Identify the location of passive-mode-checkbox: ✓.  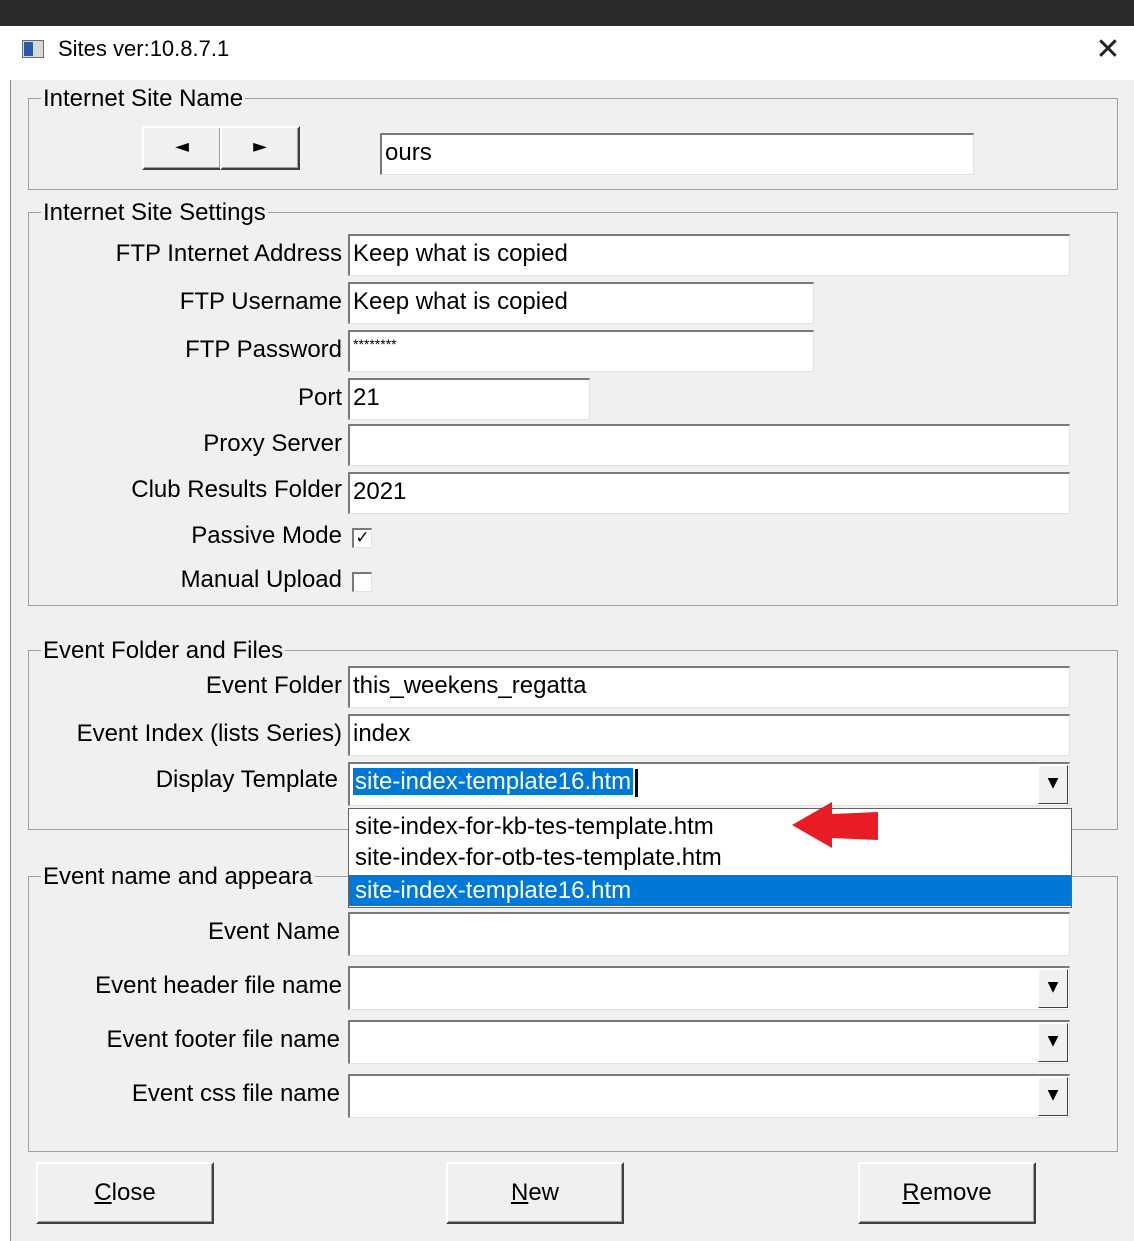
(362, 538).